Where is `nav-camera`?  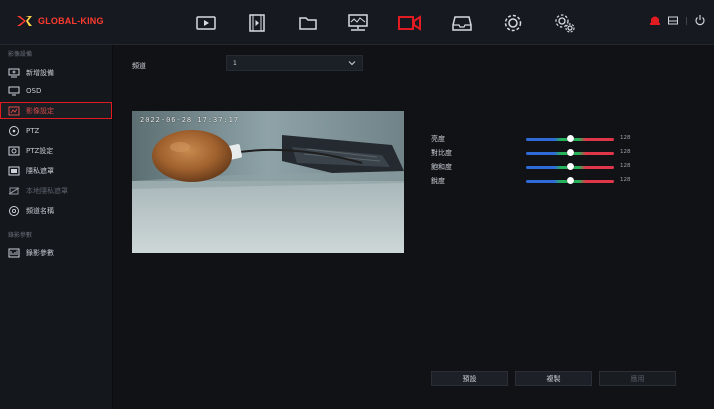 nav-camera is located at coordinates (410, 23).